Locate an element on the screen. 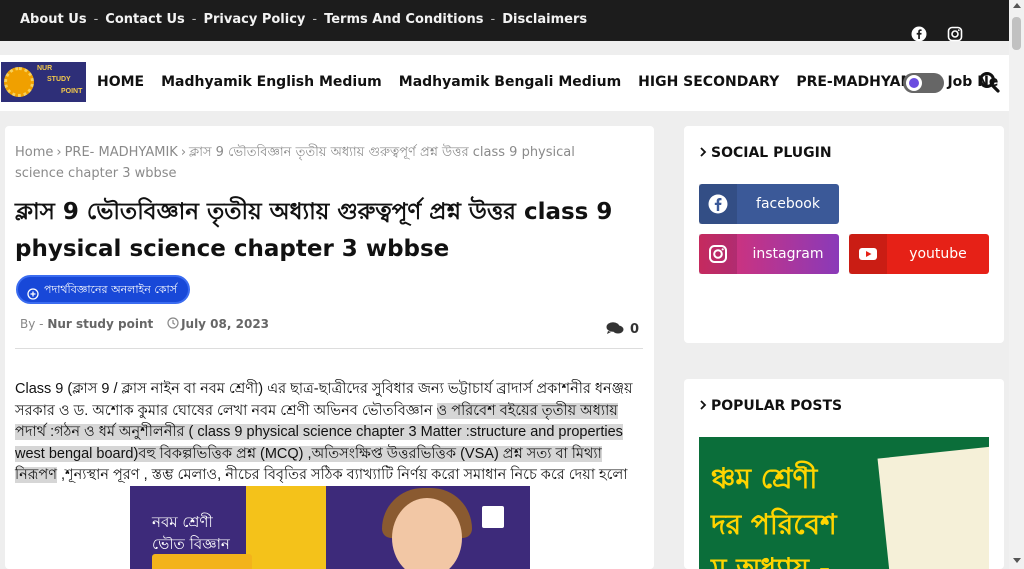  youtube-button: youtube is located at coordinates (919, 254).